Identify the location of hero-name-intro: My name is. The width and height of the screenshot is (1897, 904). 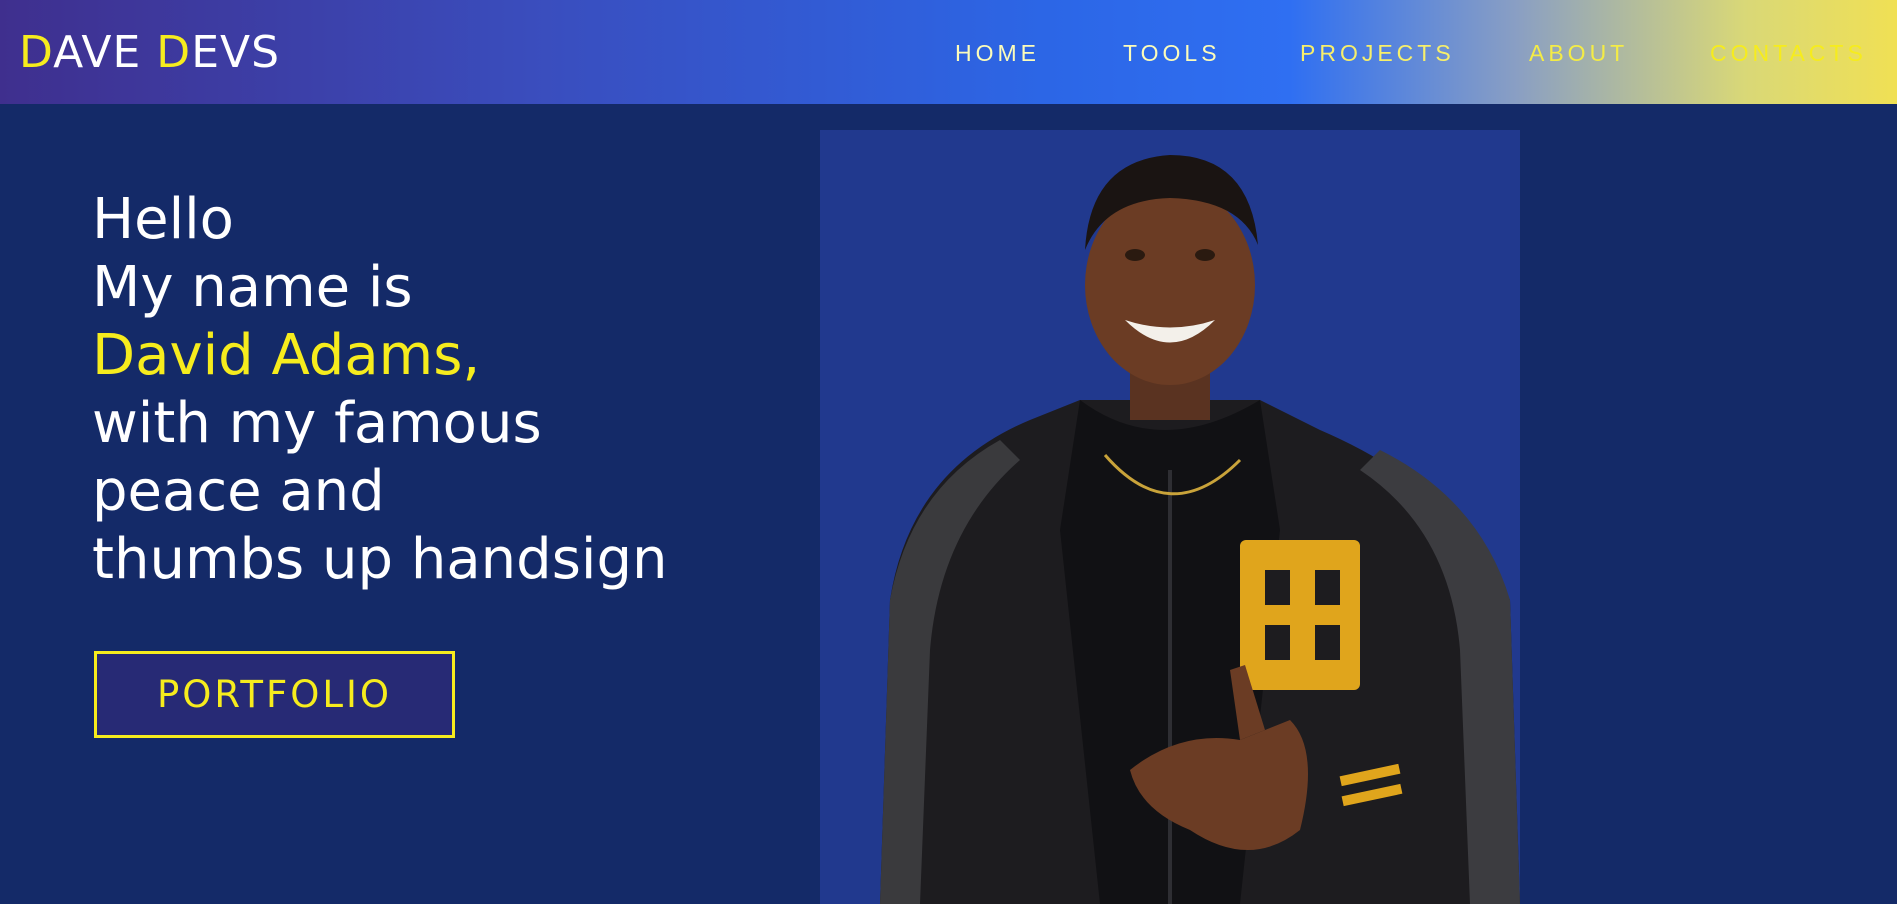
(252, 287).